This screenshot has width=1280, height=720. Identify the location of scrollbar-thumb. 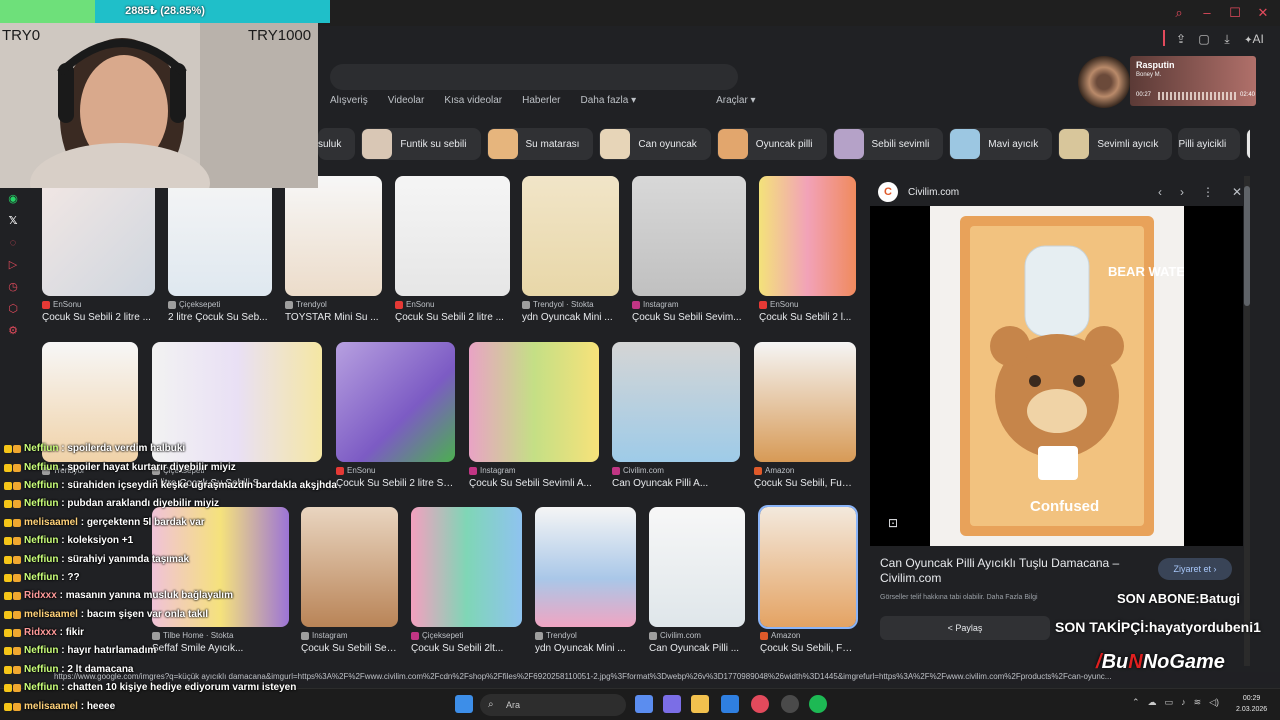
(1247, 246).